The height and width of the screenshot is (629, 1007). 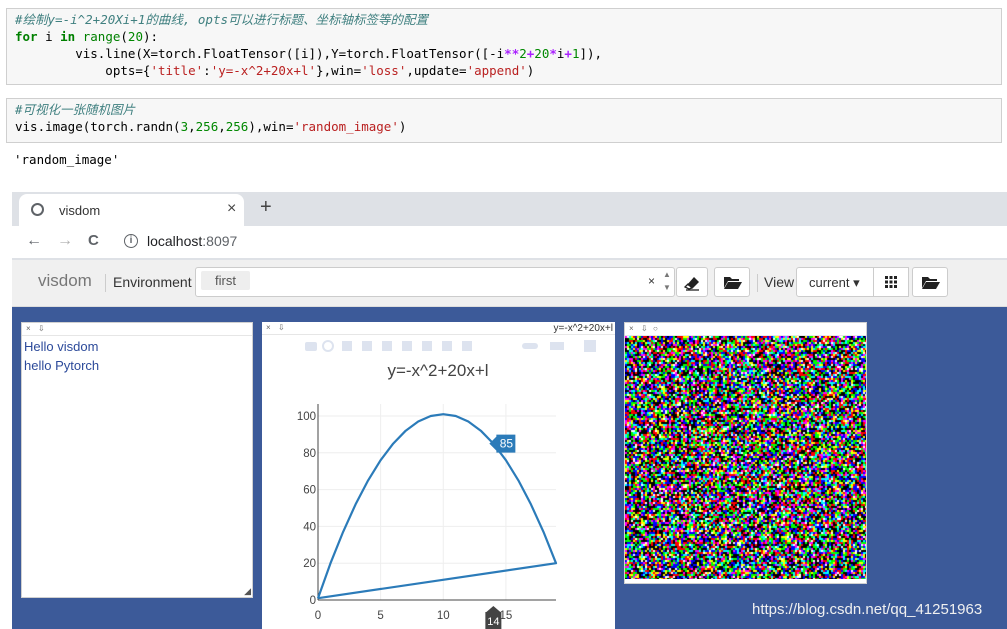 What do you see at coordinates (651, 281) in the screenshot?
I see `environment-clear-icon: ×` at bounding box center [651, 281].